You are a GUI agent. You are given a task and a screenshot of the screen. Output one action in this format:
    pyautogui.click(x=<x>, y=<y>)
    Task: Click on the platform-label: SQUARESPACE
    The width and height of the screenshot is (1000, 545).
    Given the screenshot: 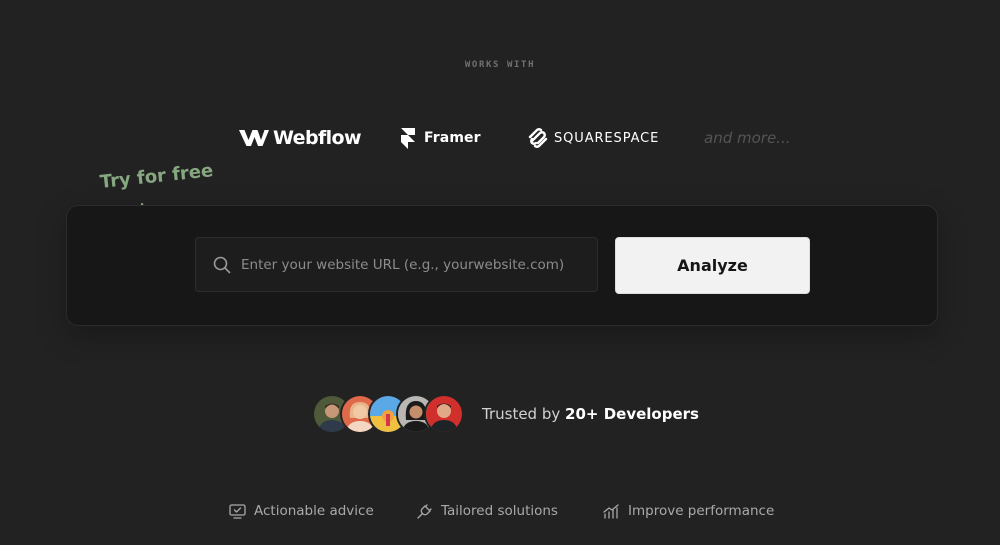 What is the action you would take?
    pyautogui.click(x=607, y=138)
    